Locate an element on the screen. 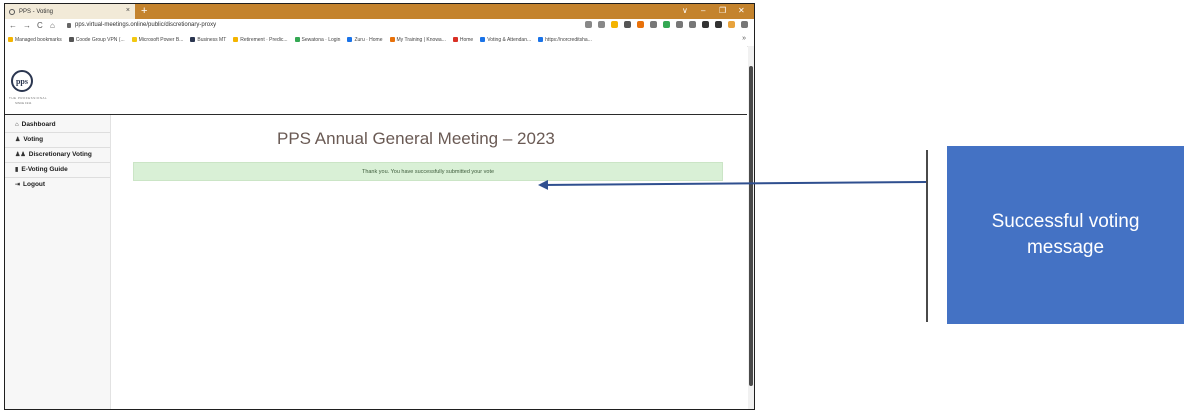 The height and width of the screenshot is (410, 1184). sidebar-item-dashboard: ⌂ Dashboard is located at coordinates (35, 124).